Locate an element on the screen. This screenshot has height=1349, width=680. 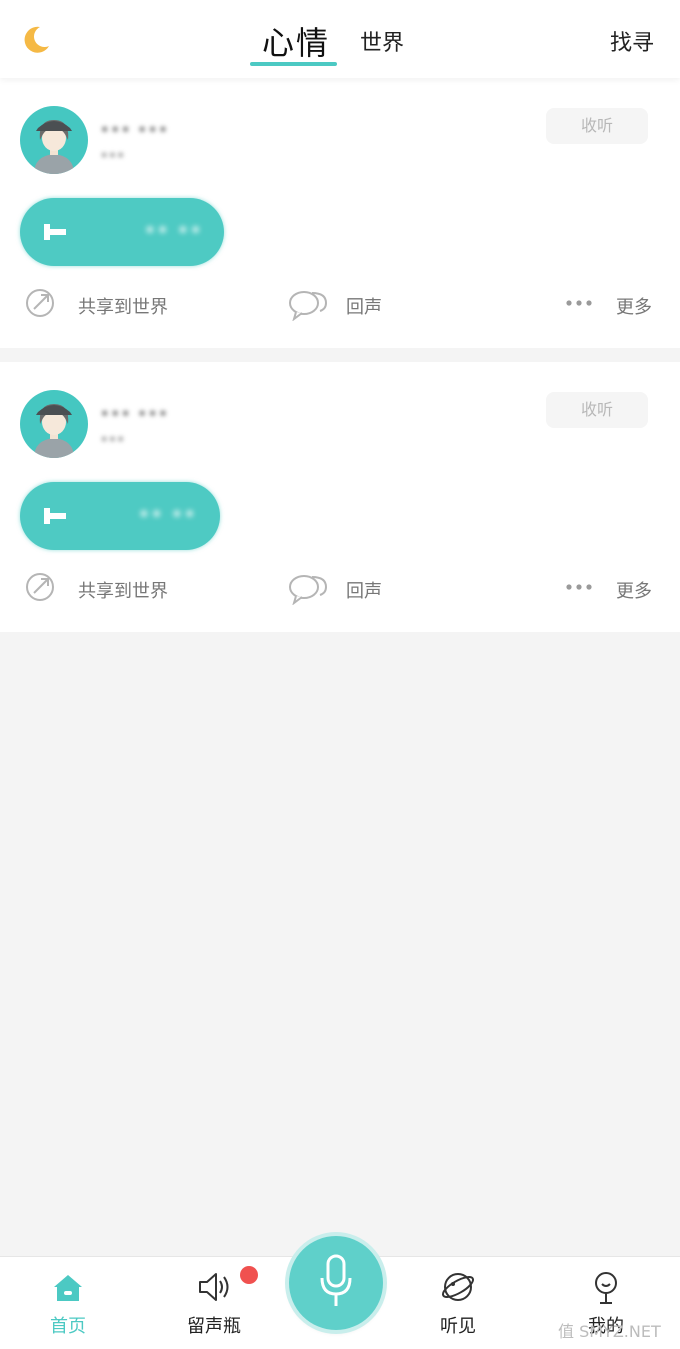
record-voice-button is located at coordinates (336, 1283).